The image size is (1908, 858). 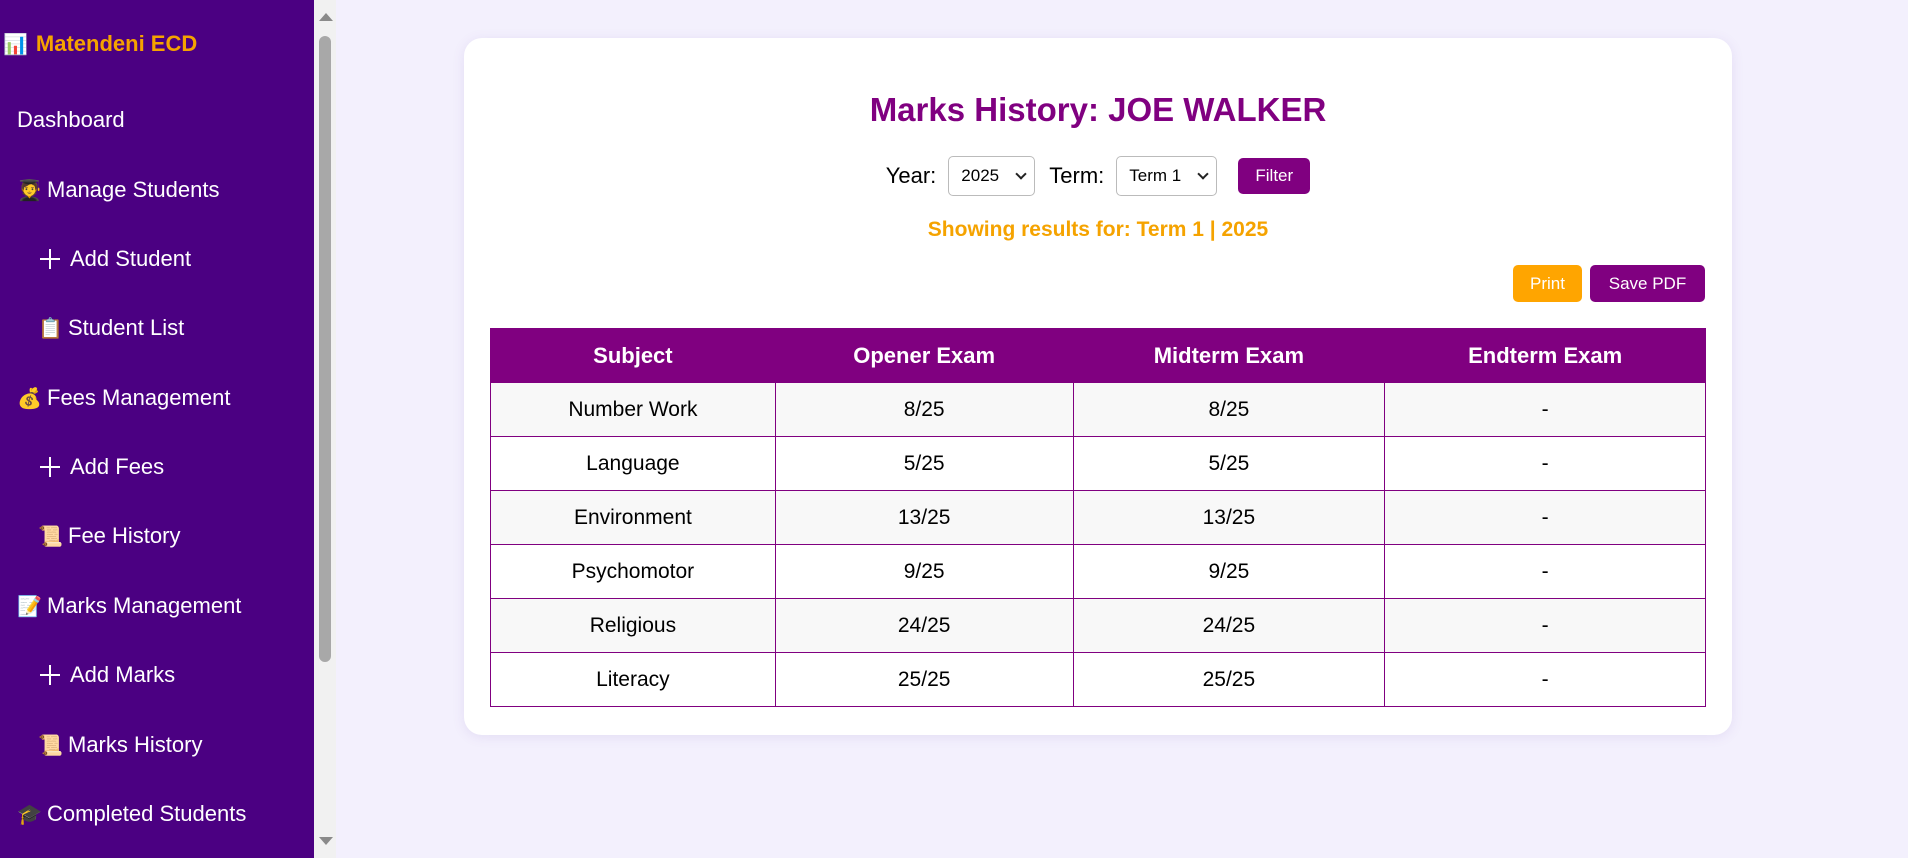 I want to click on sidebar-item-manage-students: 🧑‍🎓 Manage Students, so click(x=157, y=190).